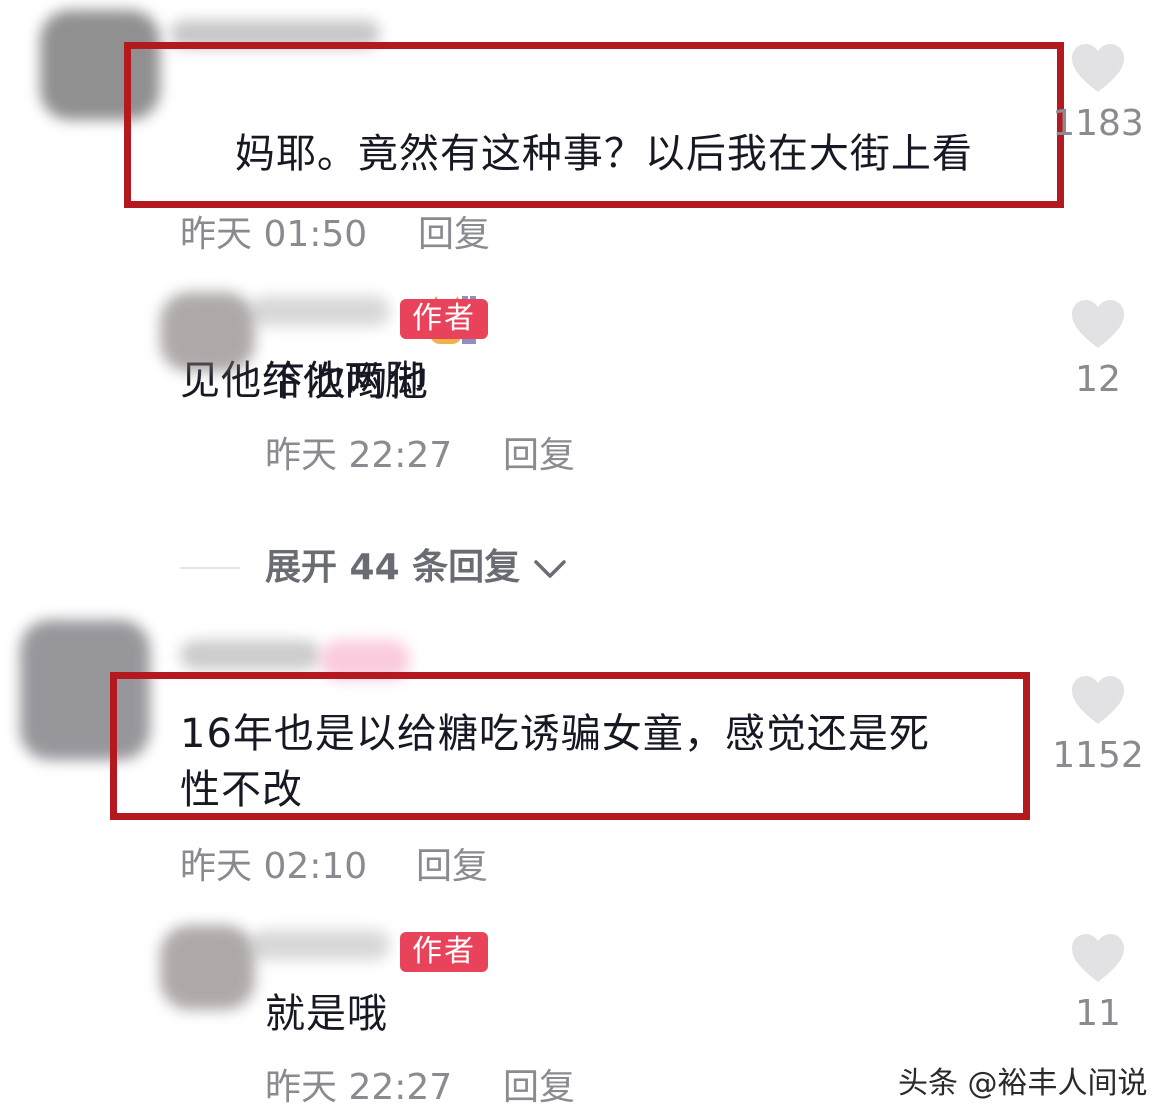 The height and width of the screenshot is (1117, 1170). I want to click on like-button: 1152, so click(1098, 726).